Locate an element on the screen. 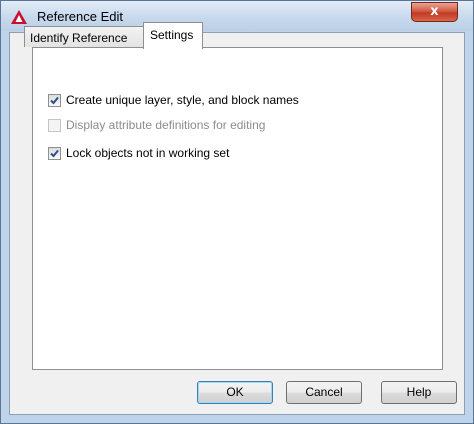  display-attribute-definitions-checkbox is located at coordinates (54, 125).